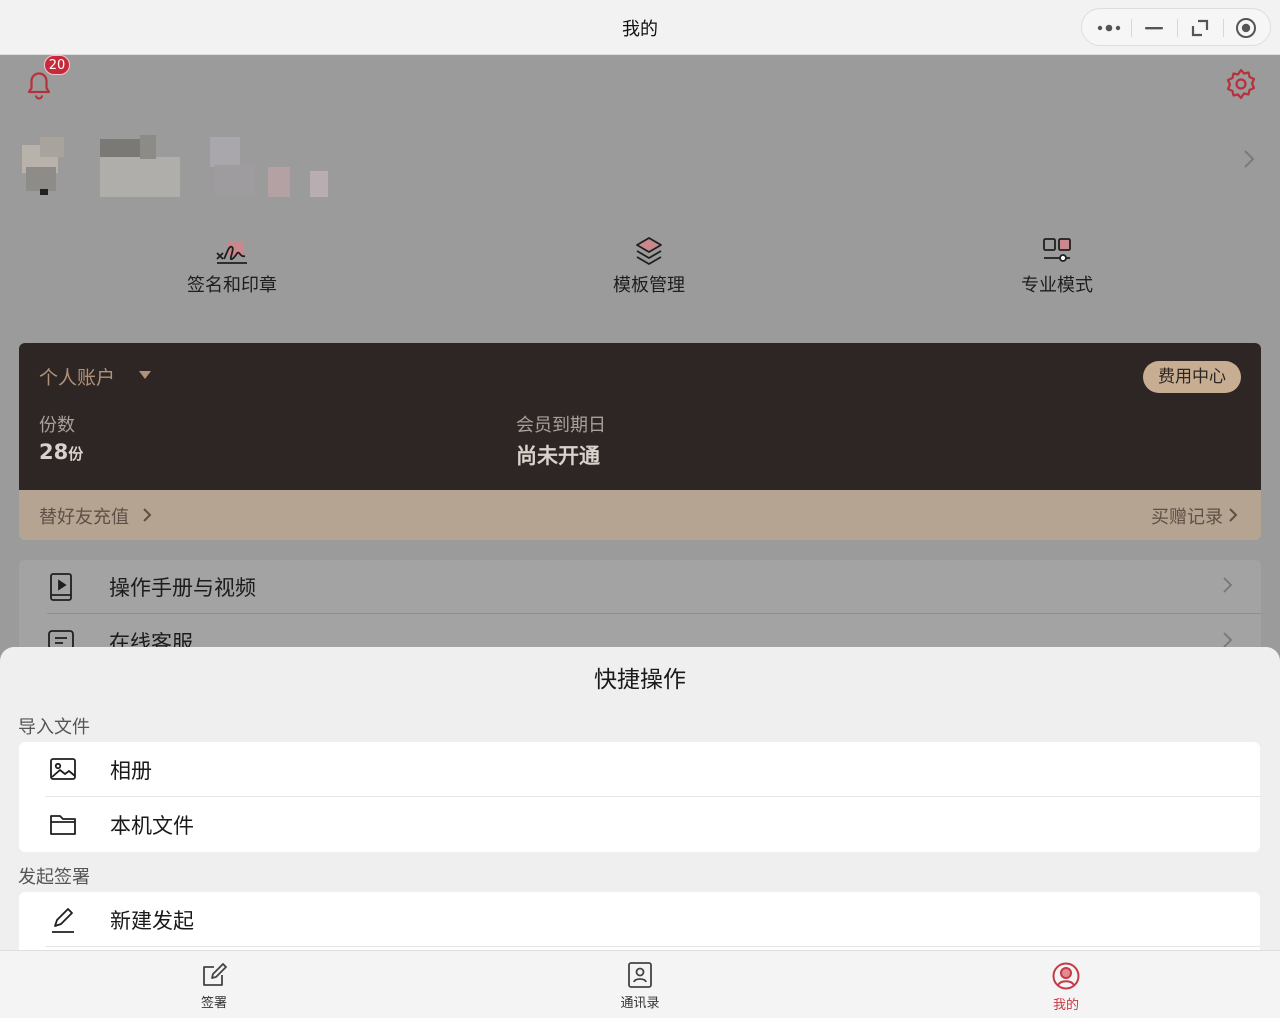 The height and width of the screenshot is (1018, 1280). I want to click on quick-entry-label: 模板管理, so click(649, 285).